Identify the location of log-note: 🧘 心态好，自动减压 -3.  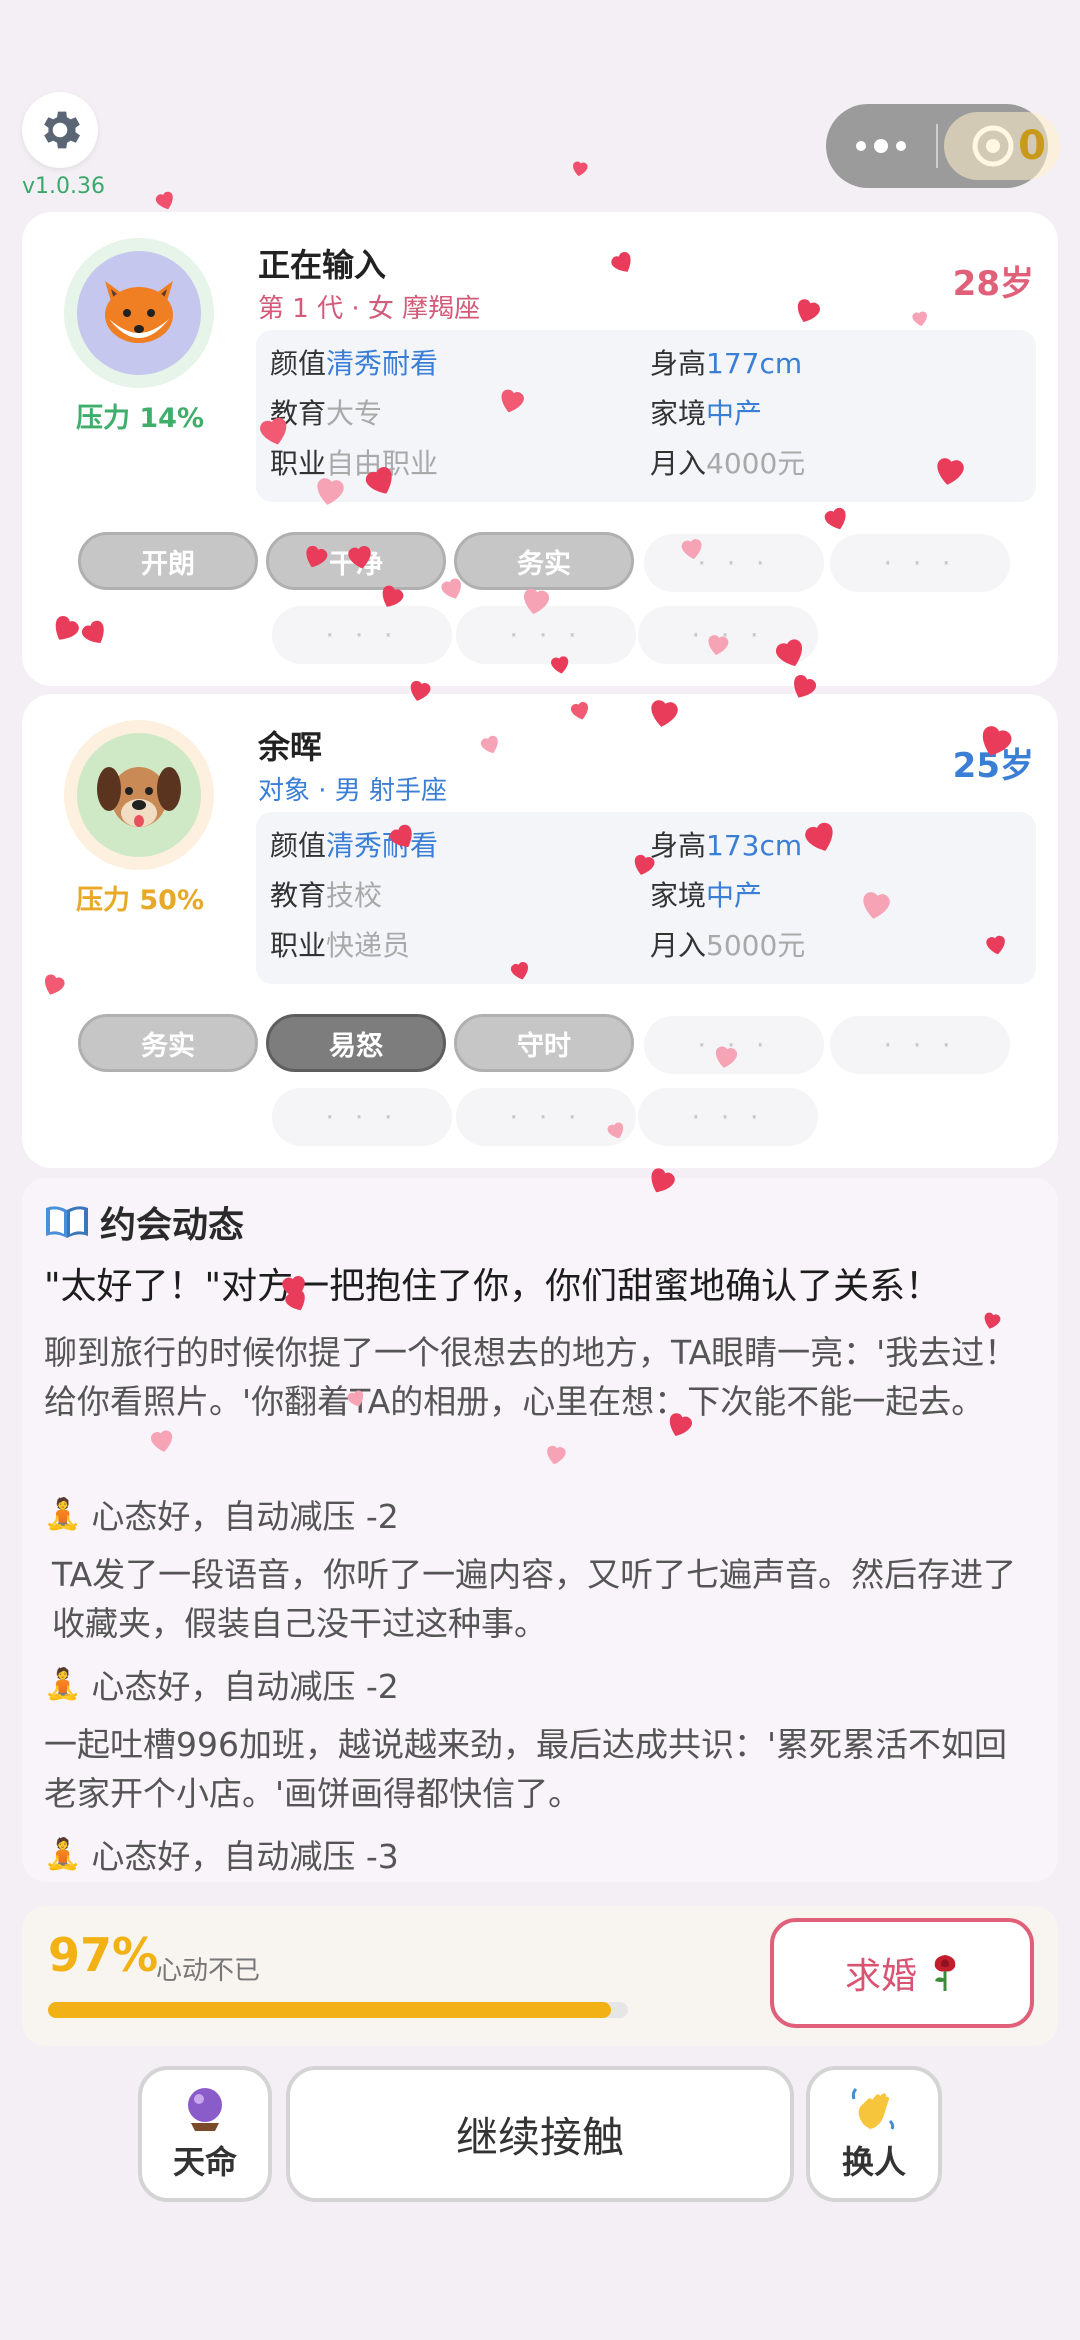
(221, 1856).